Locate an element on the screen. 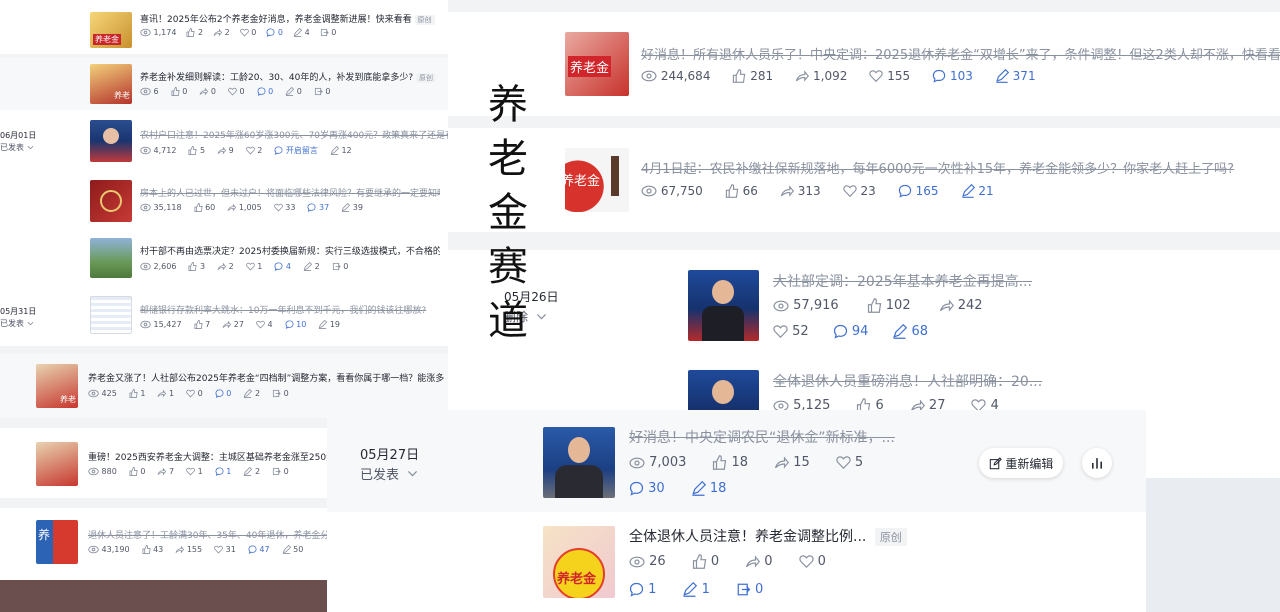  publish-date: 05月27日 is located at coordinates (390, 455).